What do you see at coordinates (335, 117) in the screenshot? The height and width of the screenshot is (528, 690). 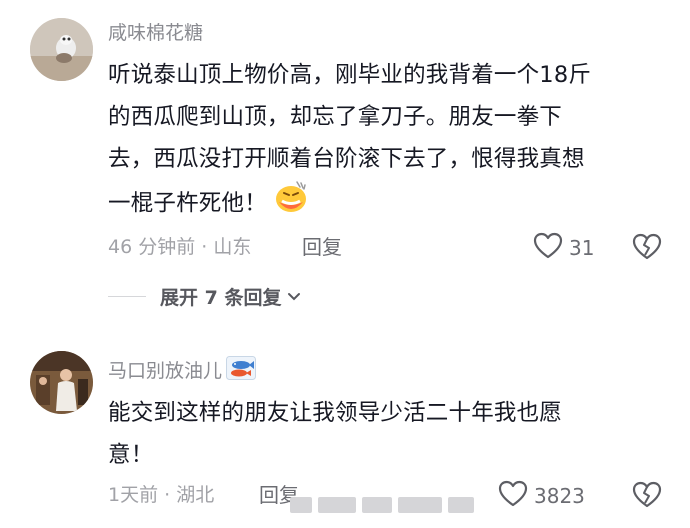 I see `comment-text-line: 的西瓜爬到山顶，却忘了拿刀子。朋友一拳下` at bounding box center [335, 117].